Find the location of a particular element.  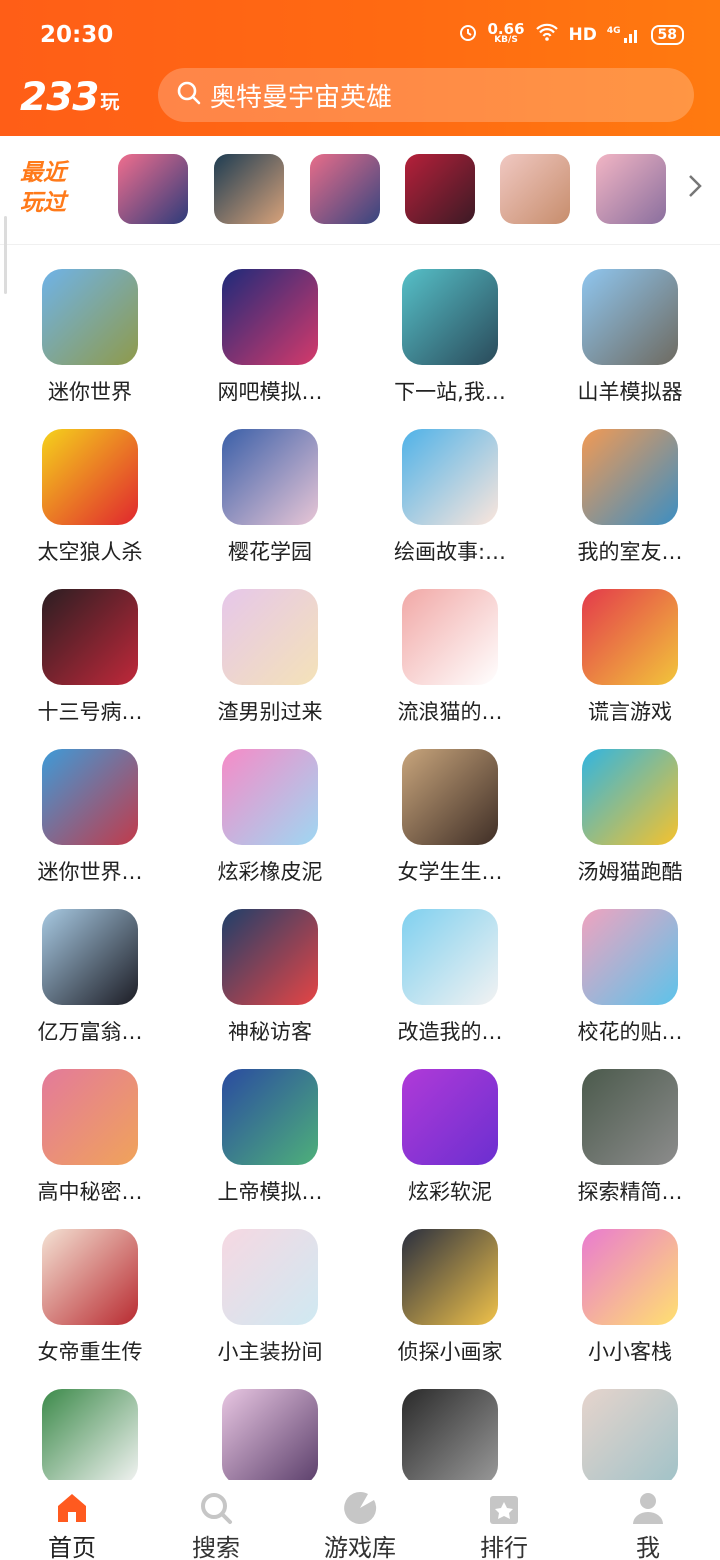

status-bar: 20:30 0.66 KB/S HD 4G 58 is located at coordinates (360, 35).